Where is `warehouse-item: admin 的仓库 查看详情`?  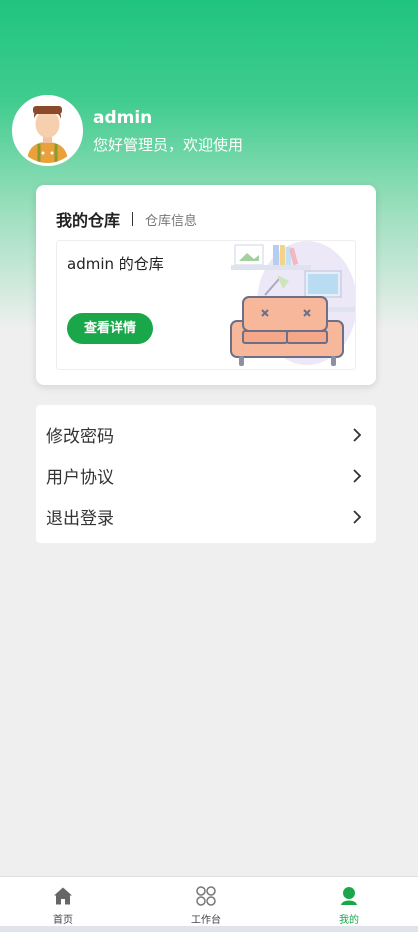 warehouse-item: admin 的仓库 查看详情 is located at coordinates (206, 305).